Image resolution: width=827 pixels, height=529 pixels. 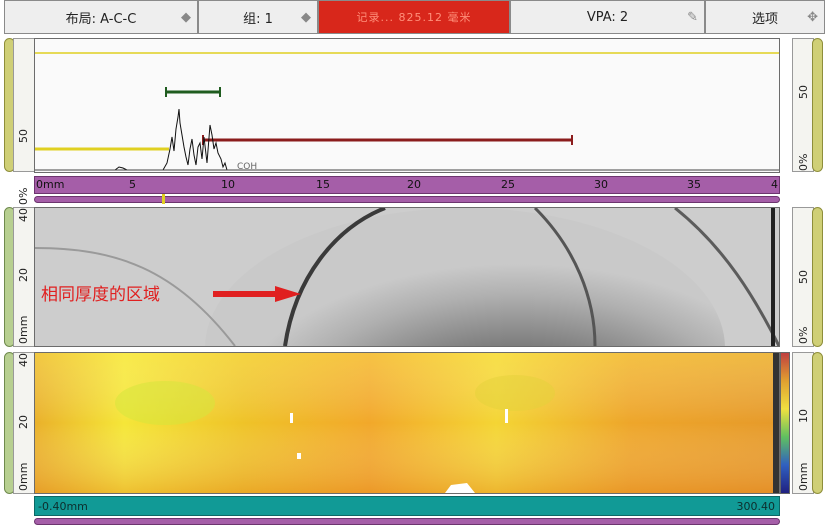 I want to click on layout-label: 布局: A-C-C, so click(x=101, y=19).